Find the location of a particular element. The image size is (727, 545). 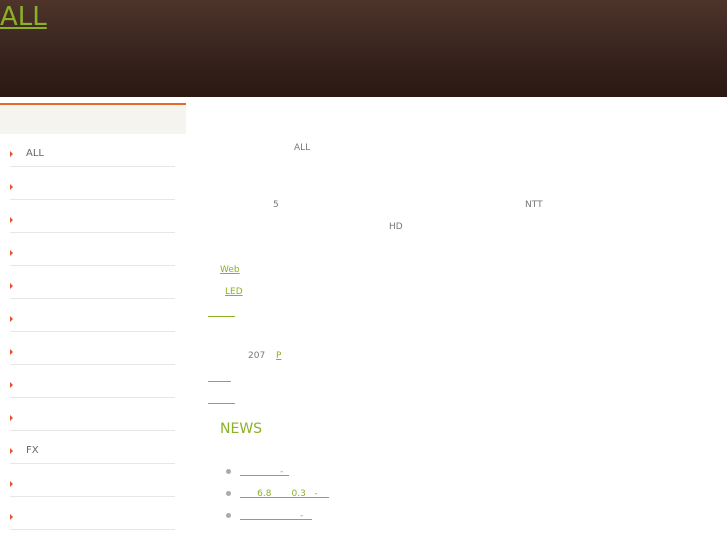

link-led: LED is located at coordinates (236, 292).